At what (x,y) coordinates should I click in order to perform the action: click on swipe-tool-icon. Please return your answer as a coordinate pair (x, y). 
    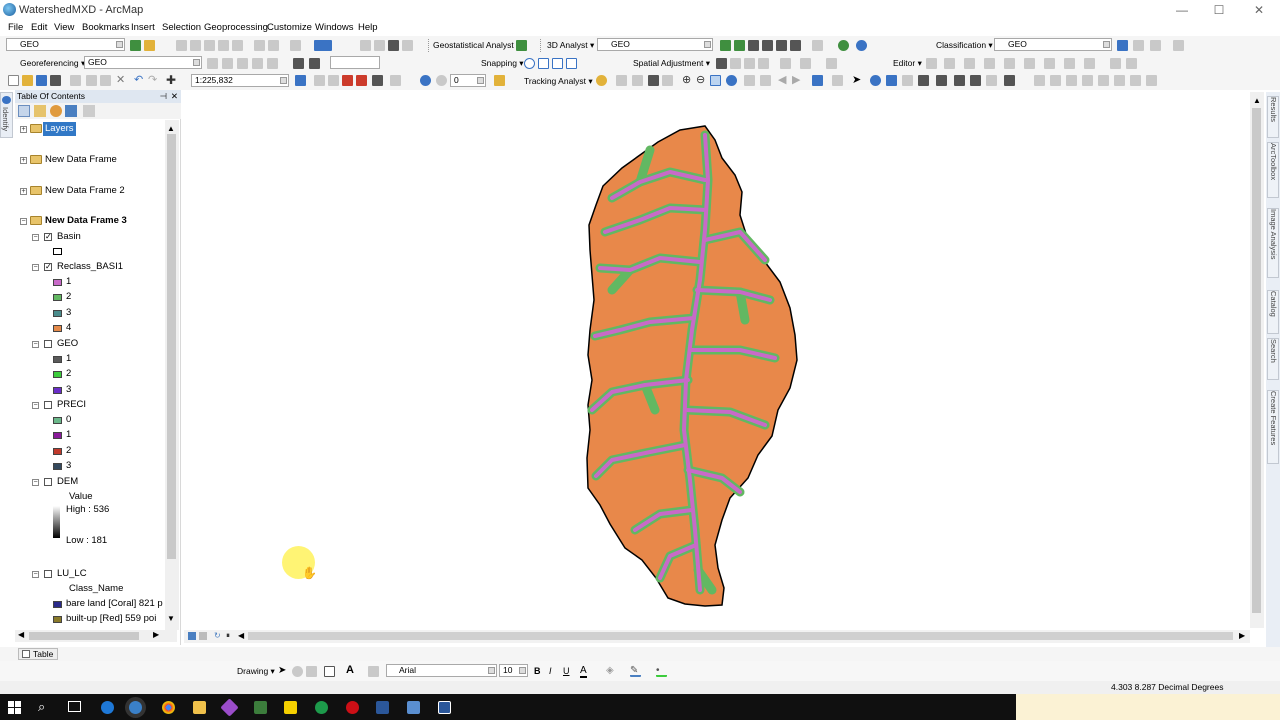
    Looking at the image, I should click on (209, 45).